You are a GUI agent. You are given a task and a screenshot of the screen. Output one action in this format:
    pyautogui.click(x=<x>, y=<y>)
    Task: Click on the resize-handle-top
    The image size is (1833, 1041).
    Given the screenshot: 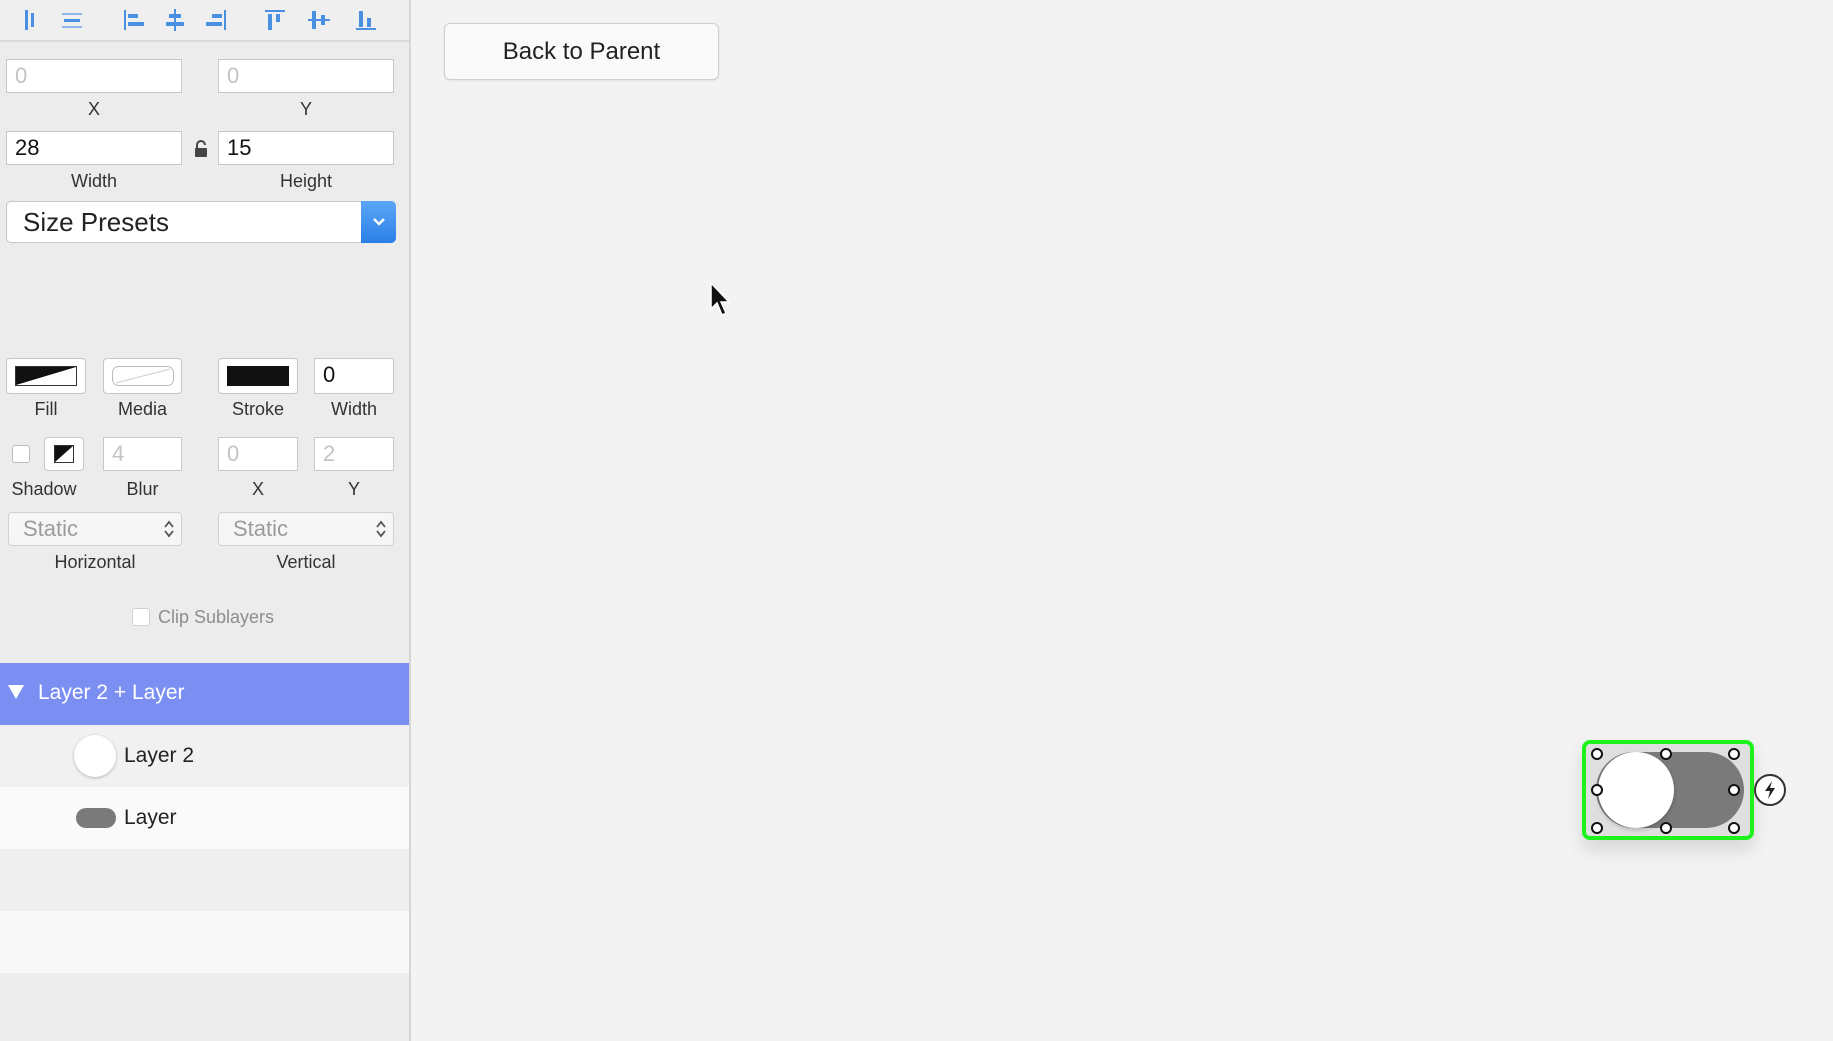 What is the action you would take?
    pyautogui.click(x=1666, y=754)
    